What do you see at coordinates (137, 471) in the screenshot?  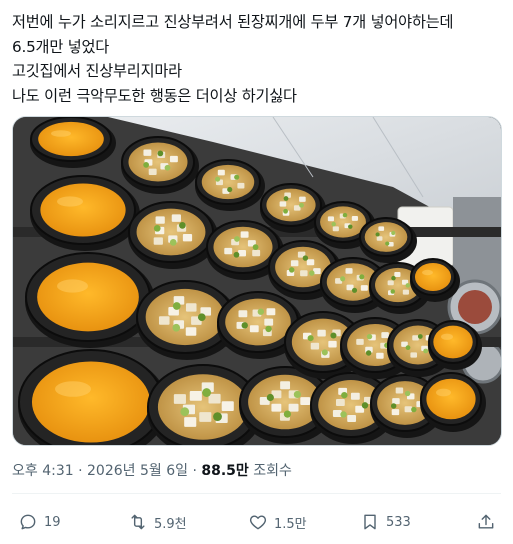 I see `tweet-date: 2026년 5월 6일` at bounding box center [137, 471].